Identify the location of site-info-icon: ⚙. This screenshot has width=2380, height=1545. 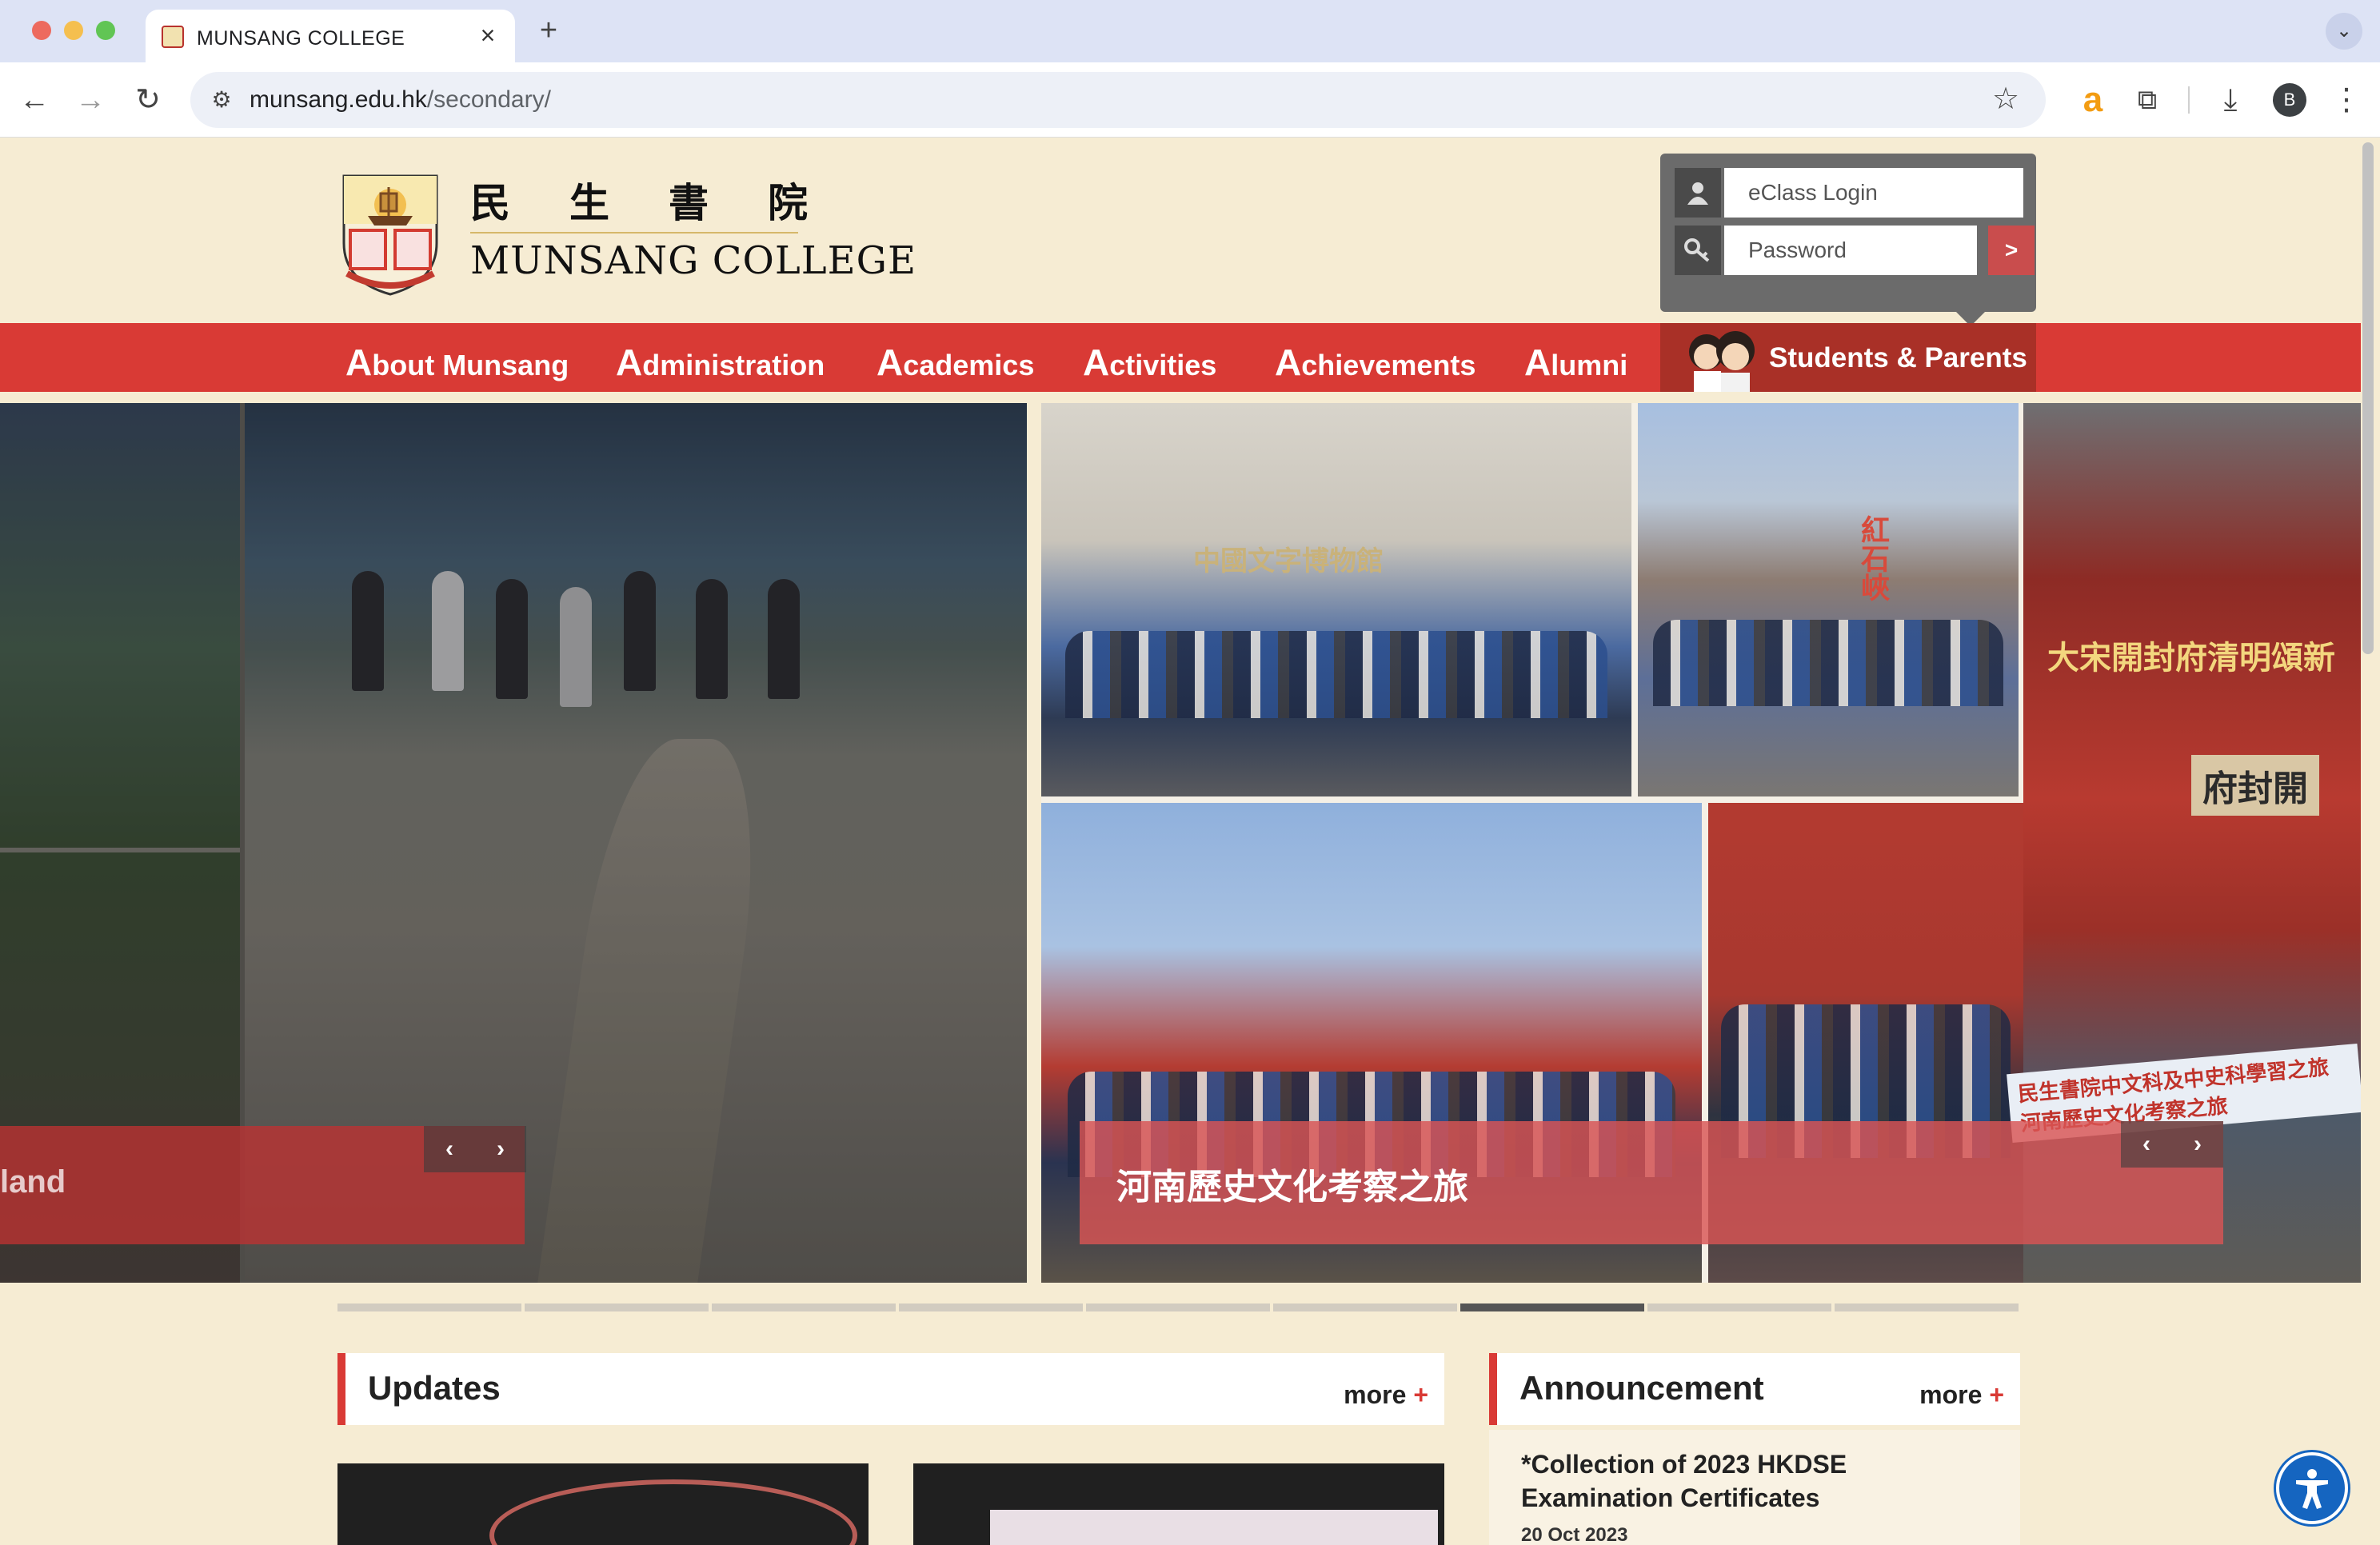
(221, 100).